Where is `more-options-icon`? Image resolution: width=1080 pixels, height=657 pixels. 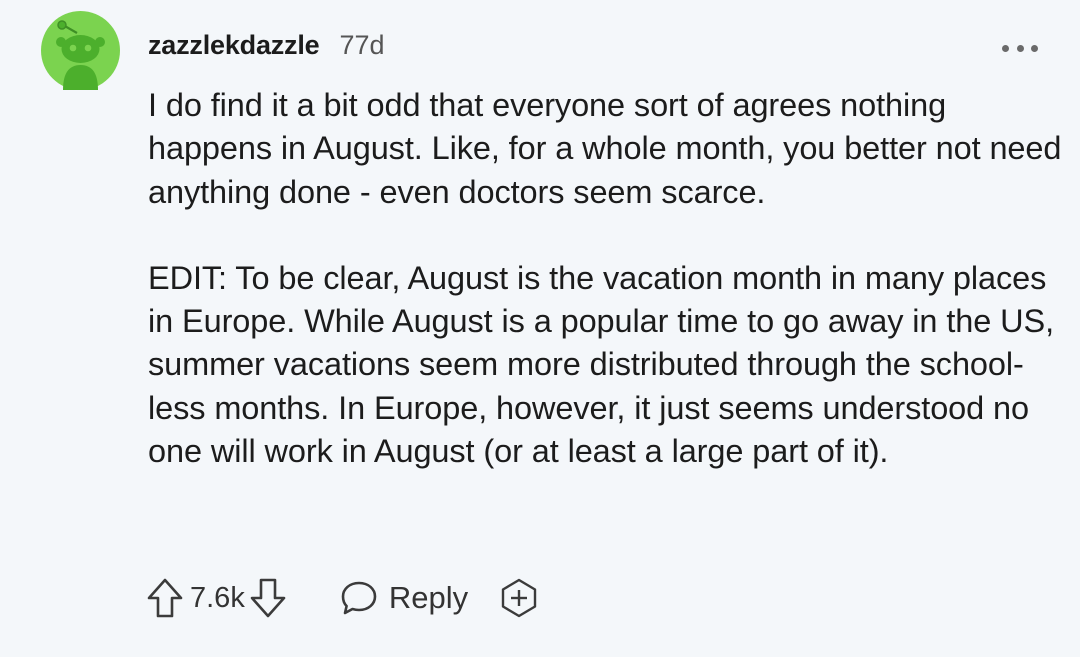
more-options-icon is located at coordinates (1020, 48).